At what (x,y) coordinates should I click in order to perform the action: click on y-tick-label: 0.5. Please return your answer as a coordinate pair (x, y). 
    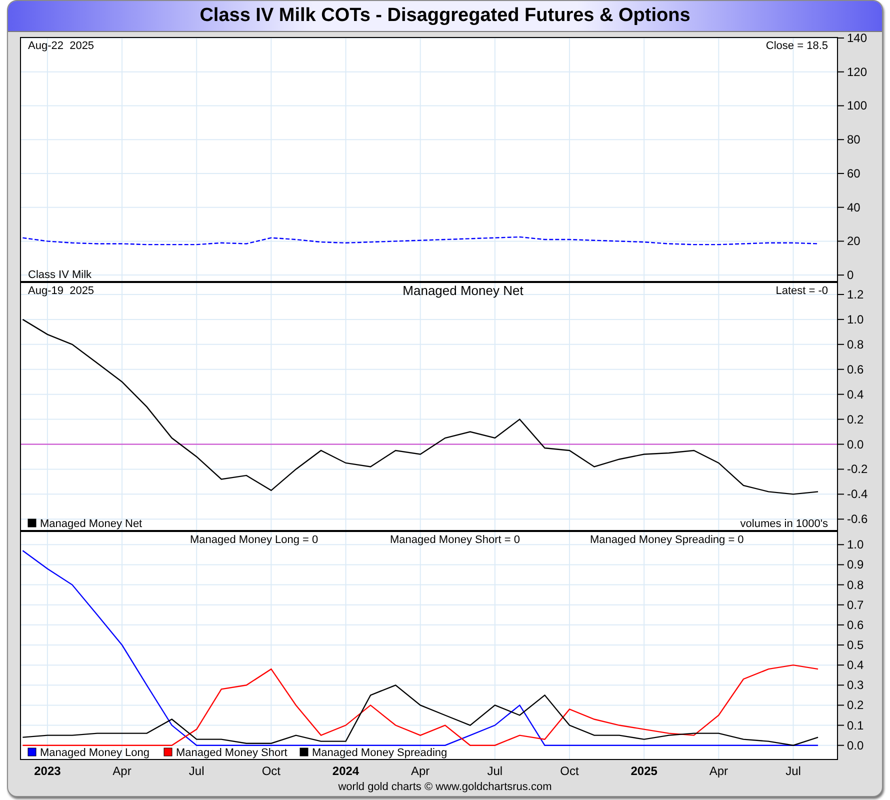
    Looking at the image, I should click on (855, 645).